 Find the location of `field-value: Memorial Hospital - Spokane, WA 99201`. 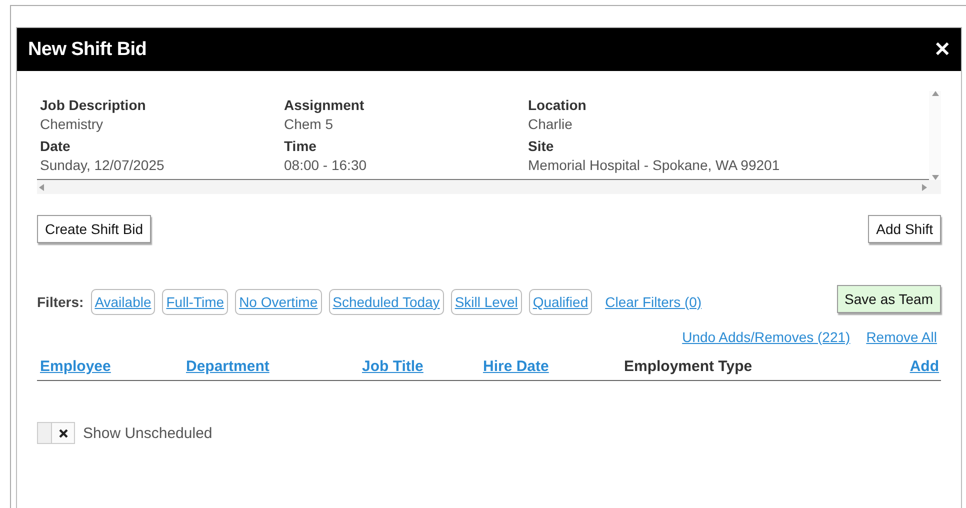

field-value: Memorial Hospital - Spokane, WA 99201 is located at coordinates (654, 165).